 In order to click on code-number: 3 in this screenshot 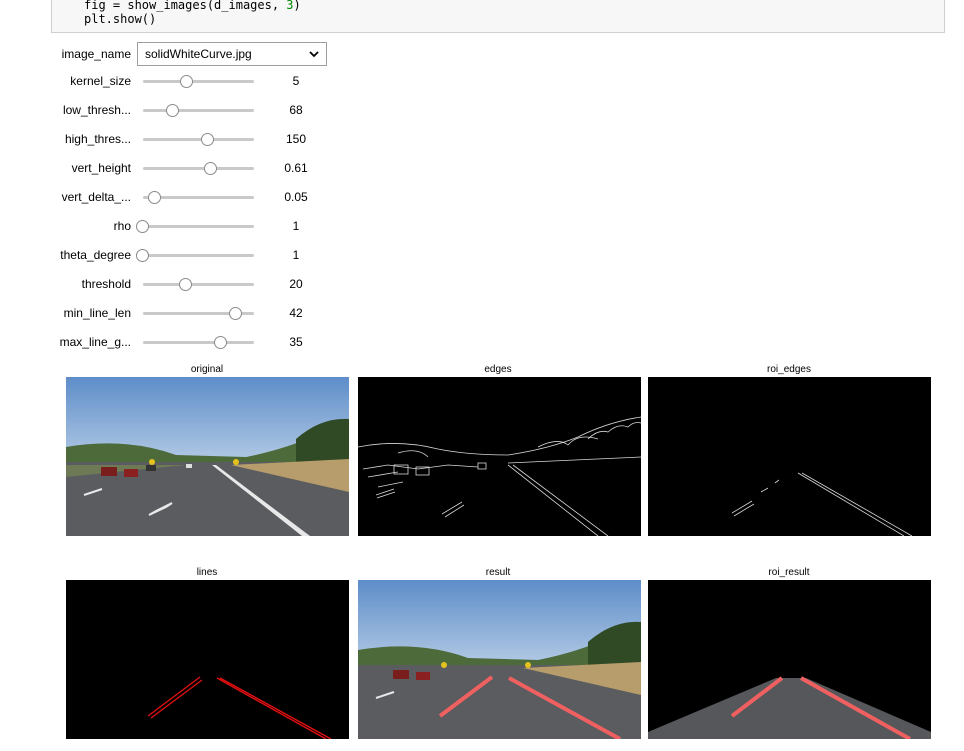, I will do `click(290, 6)`.